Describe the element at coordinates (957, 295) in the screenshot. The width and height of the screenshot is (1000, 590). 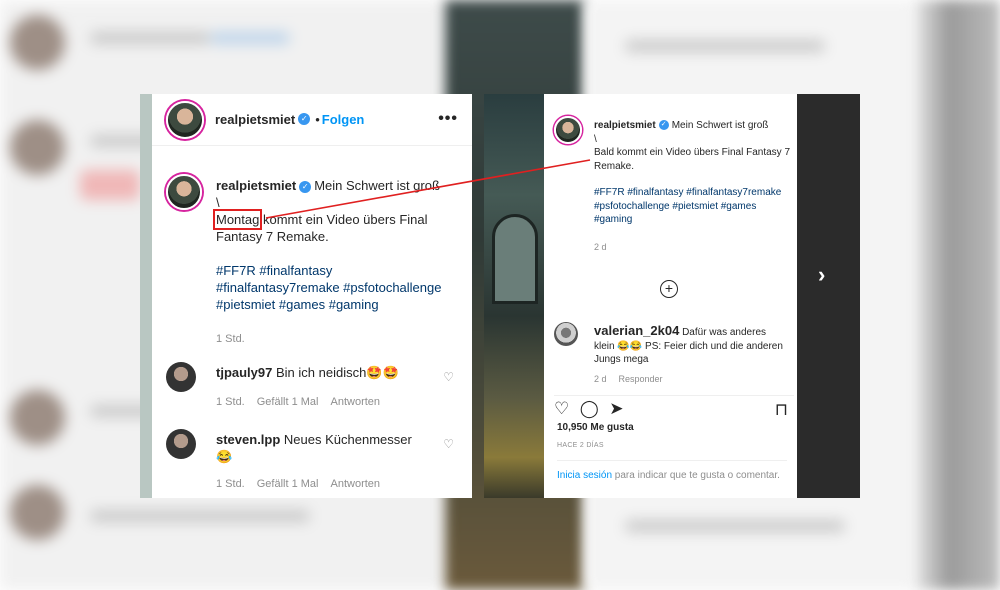
I see `blurred-background-far-right` at that location.